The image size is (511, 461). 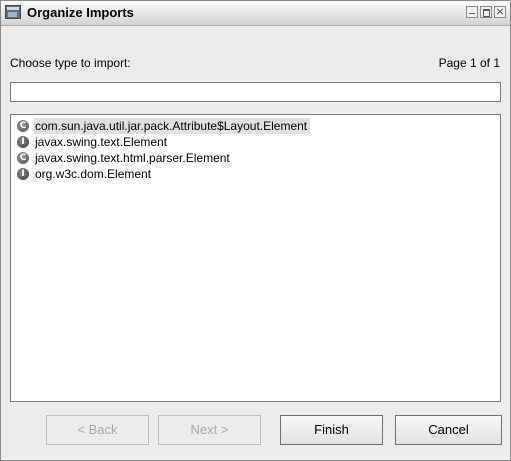 I want to click on result-label: org.w3c.dom.Element, so click(x=93, y=174).